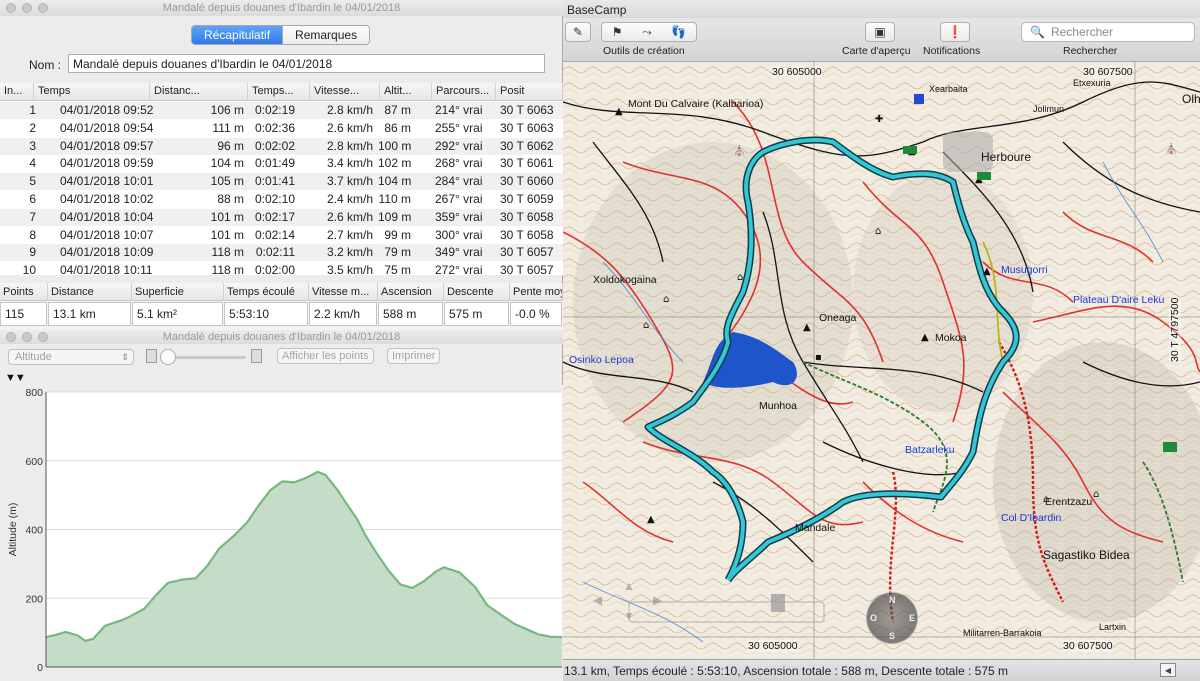  Describe the element at coordinates (151, 356) in the screenshot. I see `zoom-out-icon` at that location.